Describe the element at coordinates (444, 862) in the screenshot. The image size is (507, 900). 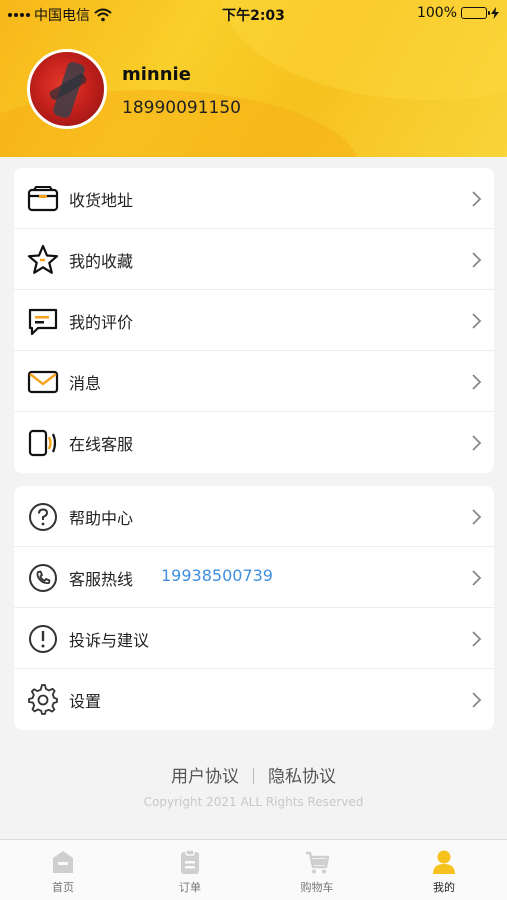
I see `profile-icon` at that location.